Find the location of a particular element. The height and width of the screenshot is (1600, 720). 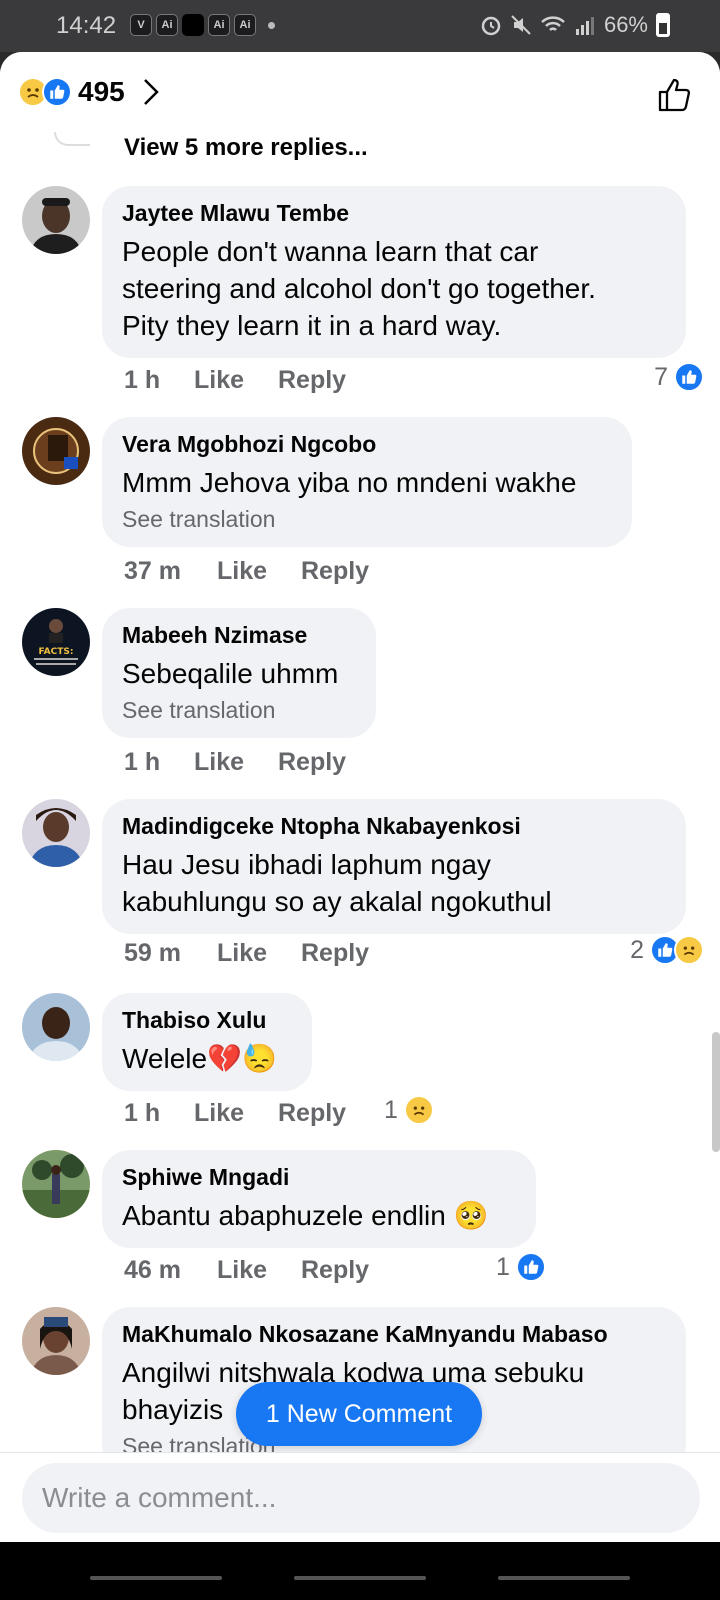

comment-bubble: Thabiso Xulu Welele💔😓 is located at coordinates (207, 1042).